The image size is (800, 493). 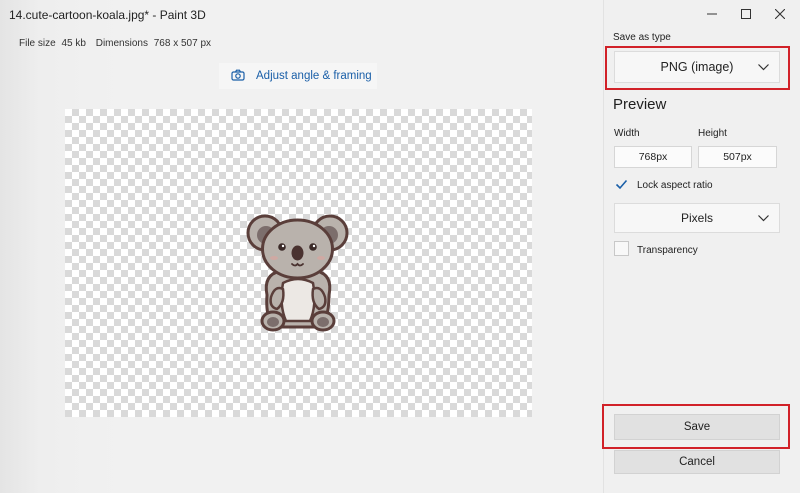 What do you see at coordinates (696, 426) in the screenshot?
I see `save-button-highlight` at bounding box center [696, 426].